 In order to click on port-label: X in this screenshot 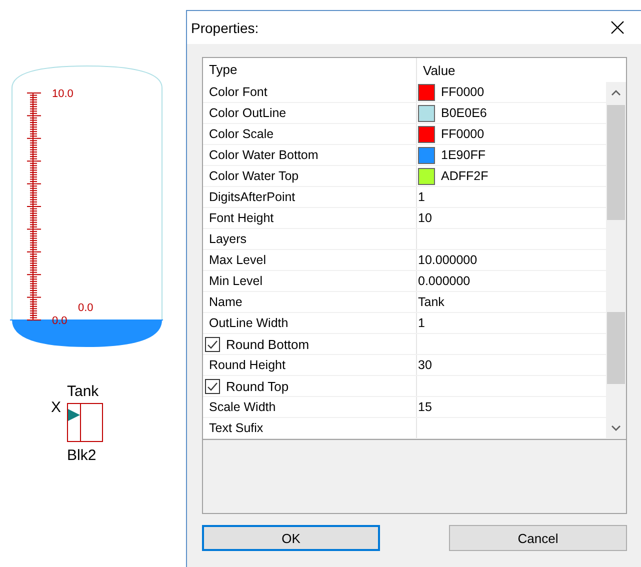, I will do `click(56, 407)`.